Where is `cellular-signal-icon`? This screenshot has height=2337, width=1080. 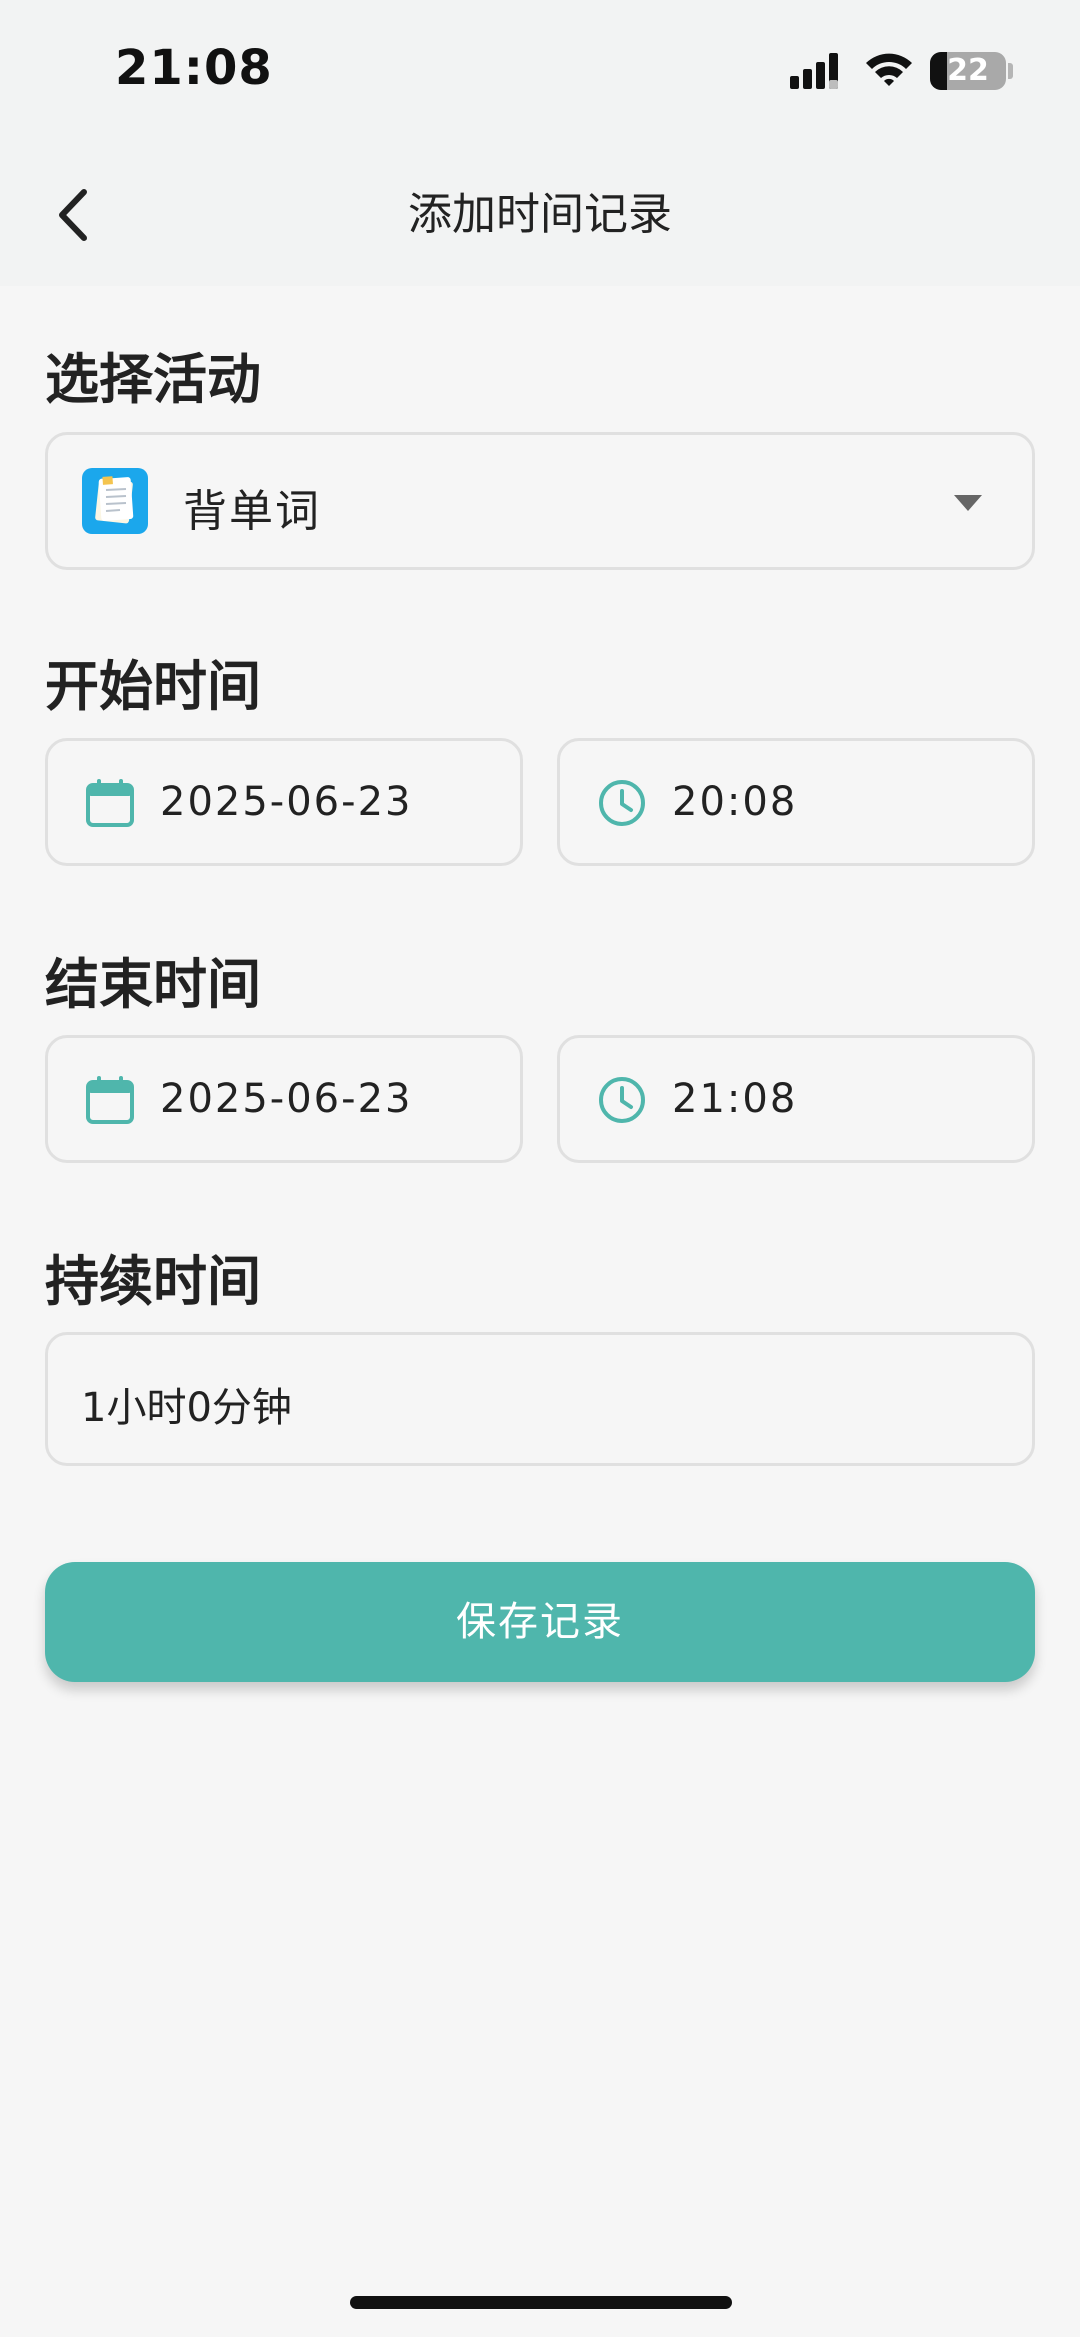 cellular-signal-icon is located at coordinates (814, 71).